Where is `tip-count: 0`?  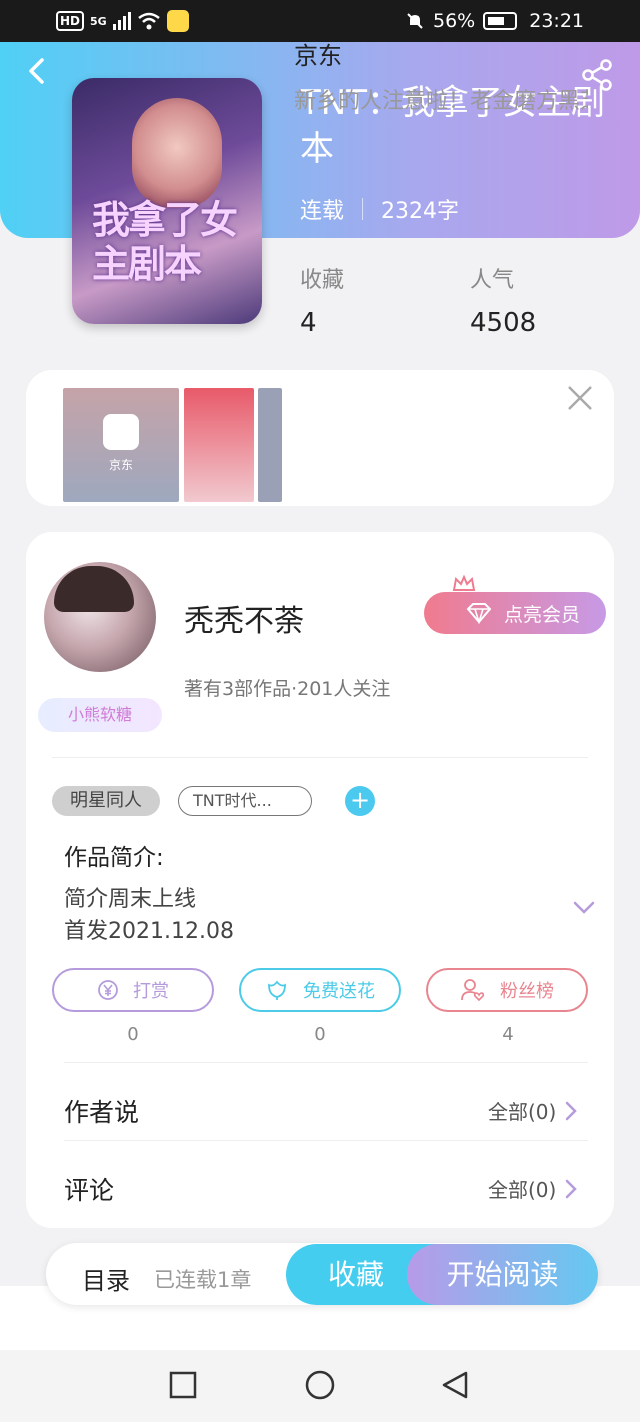 tip-count: 0 is located at coordinates (133, 1034).